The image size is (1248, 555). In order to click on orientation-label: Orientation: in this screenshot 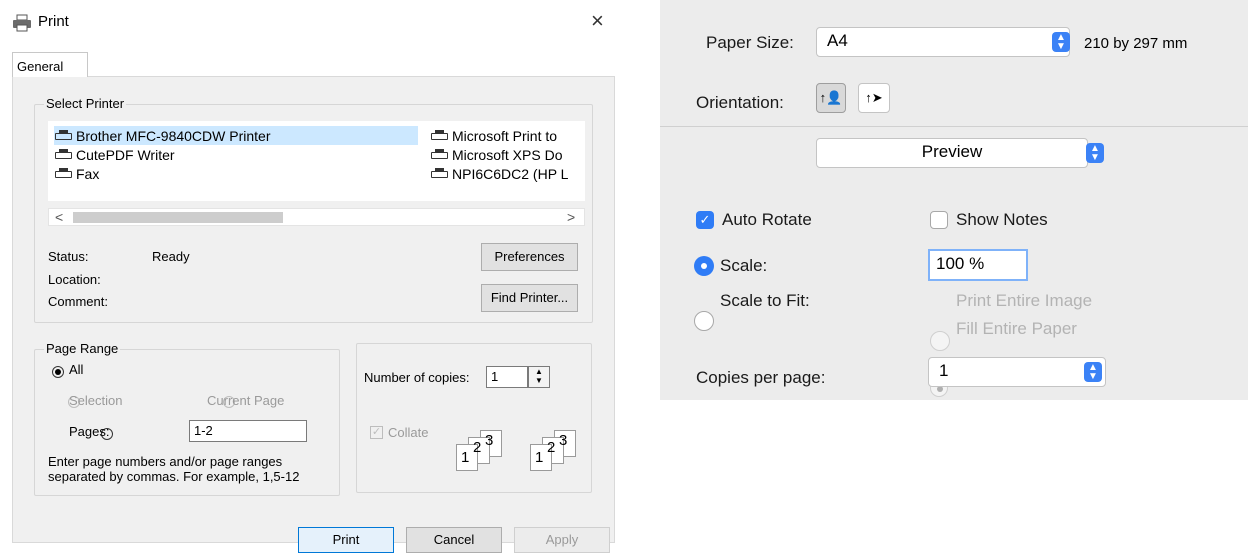, I will do `click(740, 102)`.